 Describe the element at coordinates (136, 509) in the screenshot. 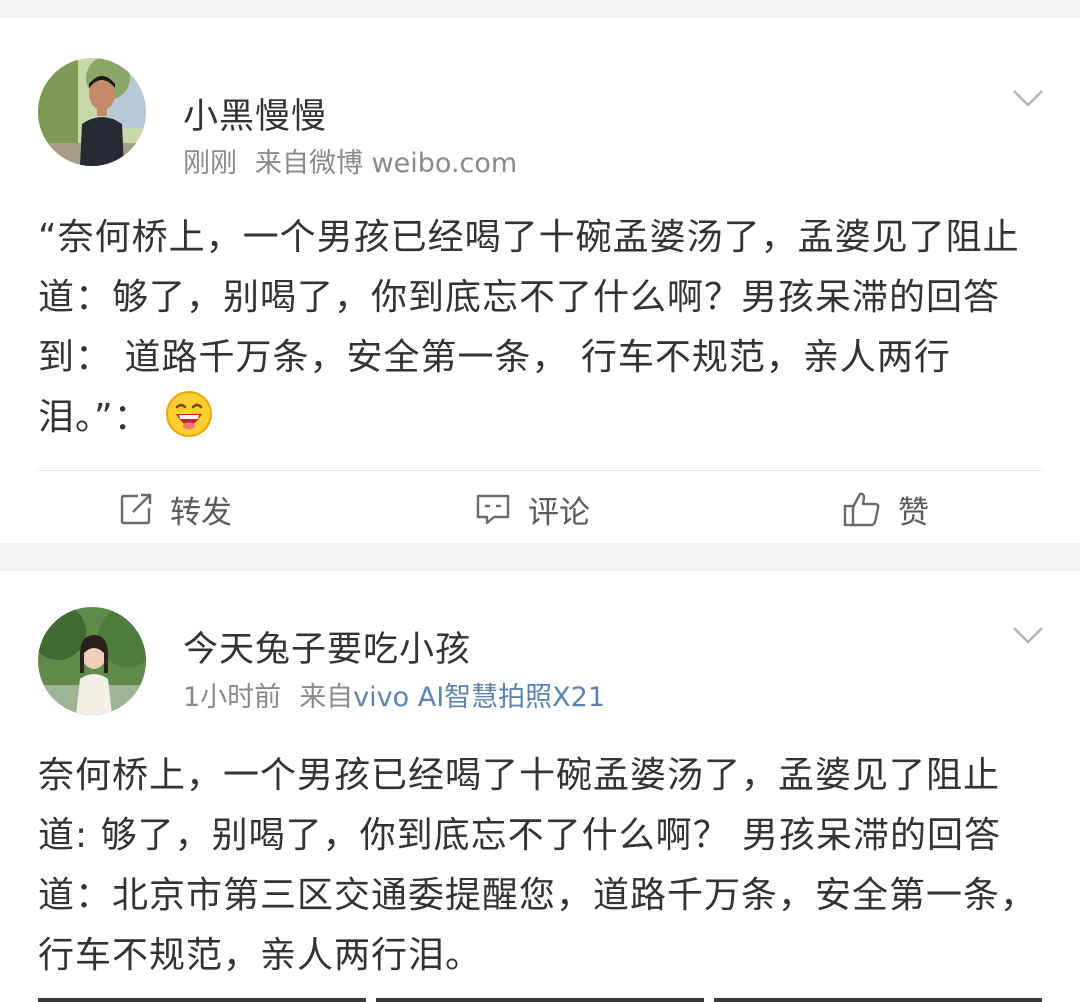

I see `repost-icon` at that location.